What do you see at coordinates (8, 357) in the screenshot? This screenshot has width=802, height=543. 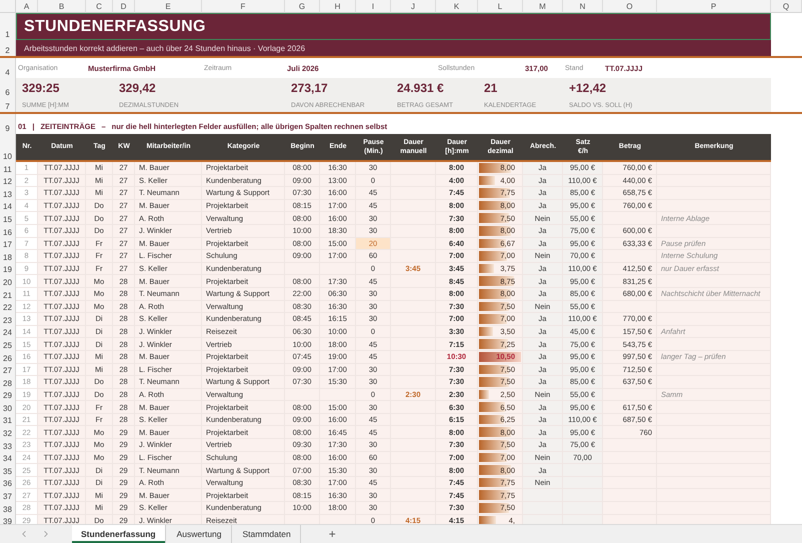 I see `row-header: 26` at bounding box center [8, 357].